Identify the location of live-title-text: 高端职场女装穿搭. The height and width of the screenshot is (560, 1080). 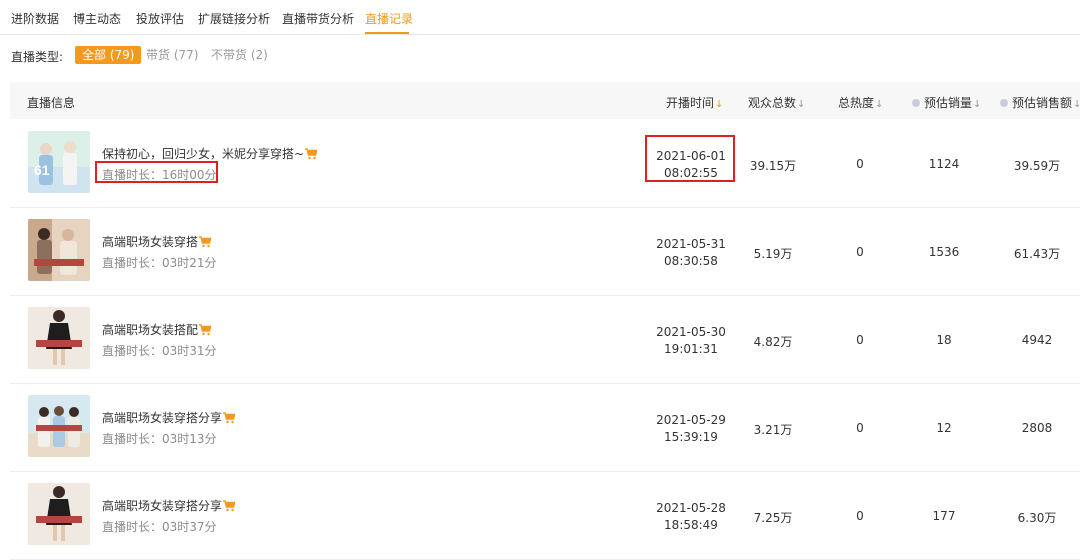
(150, 242).